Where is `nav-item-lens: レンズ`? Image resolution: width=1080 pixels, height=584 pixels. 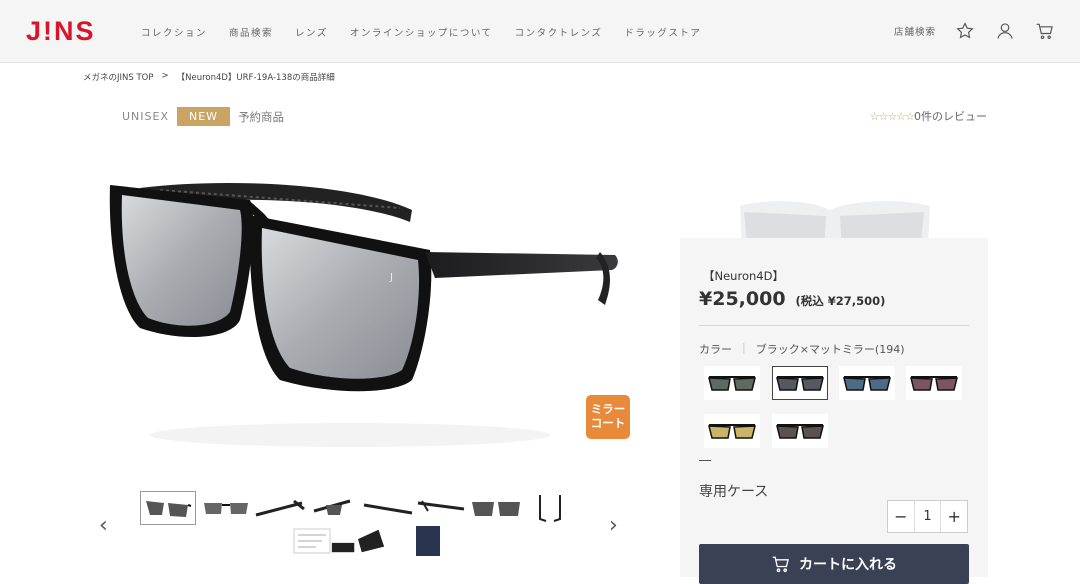 nav-item-lens: レンズ is located at coordinates (311, 32).